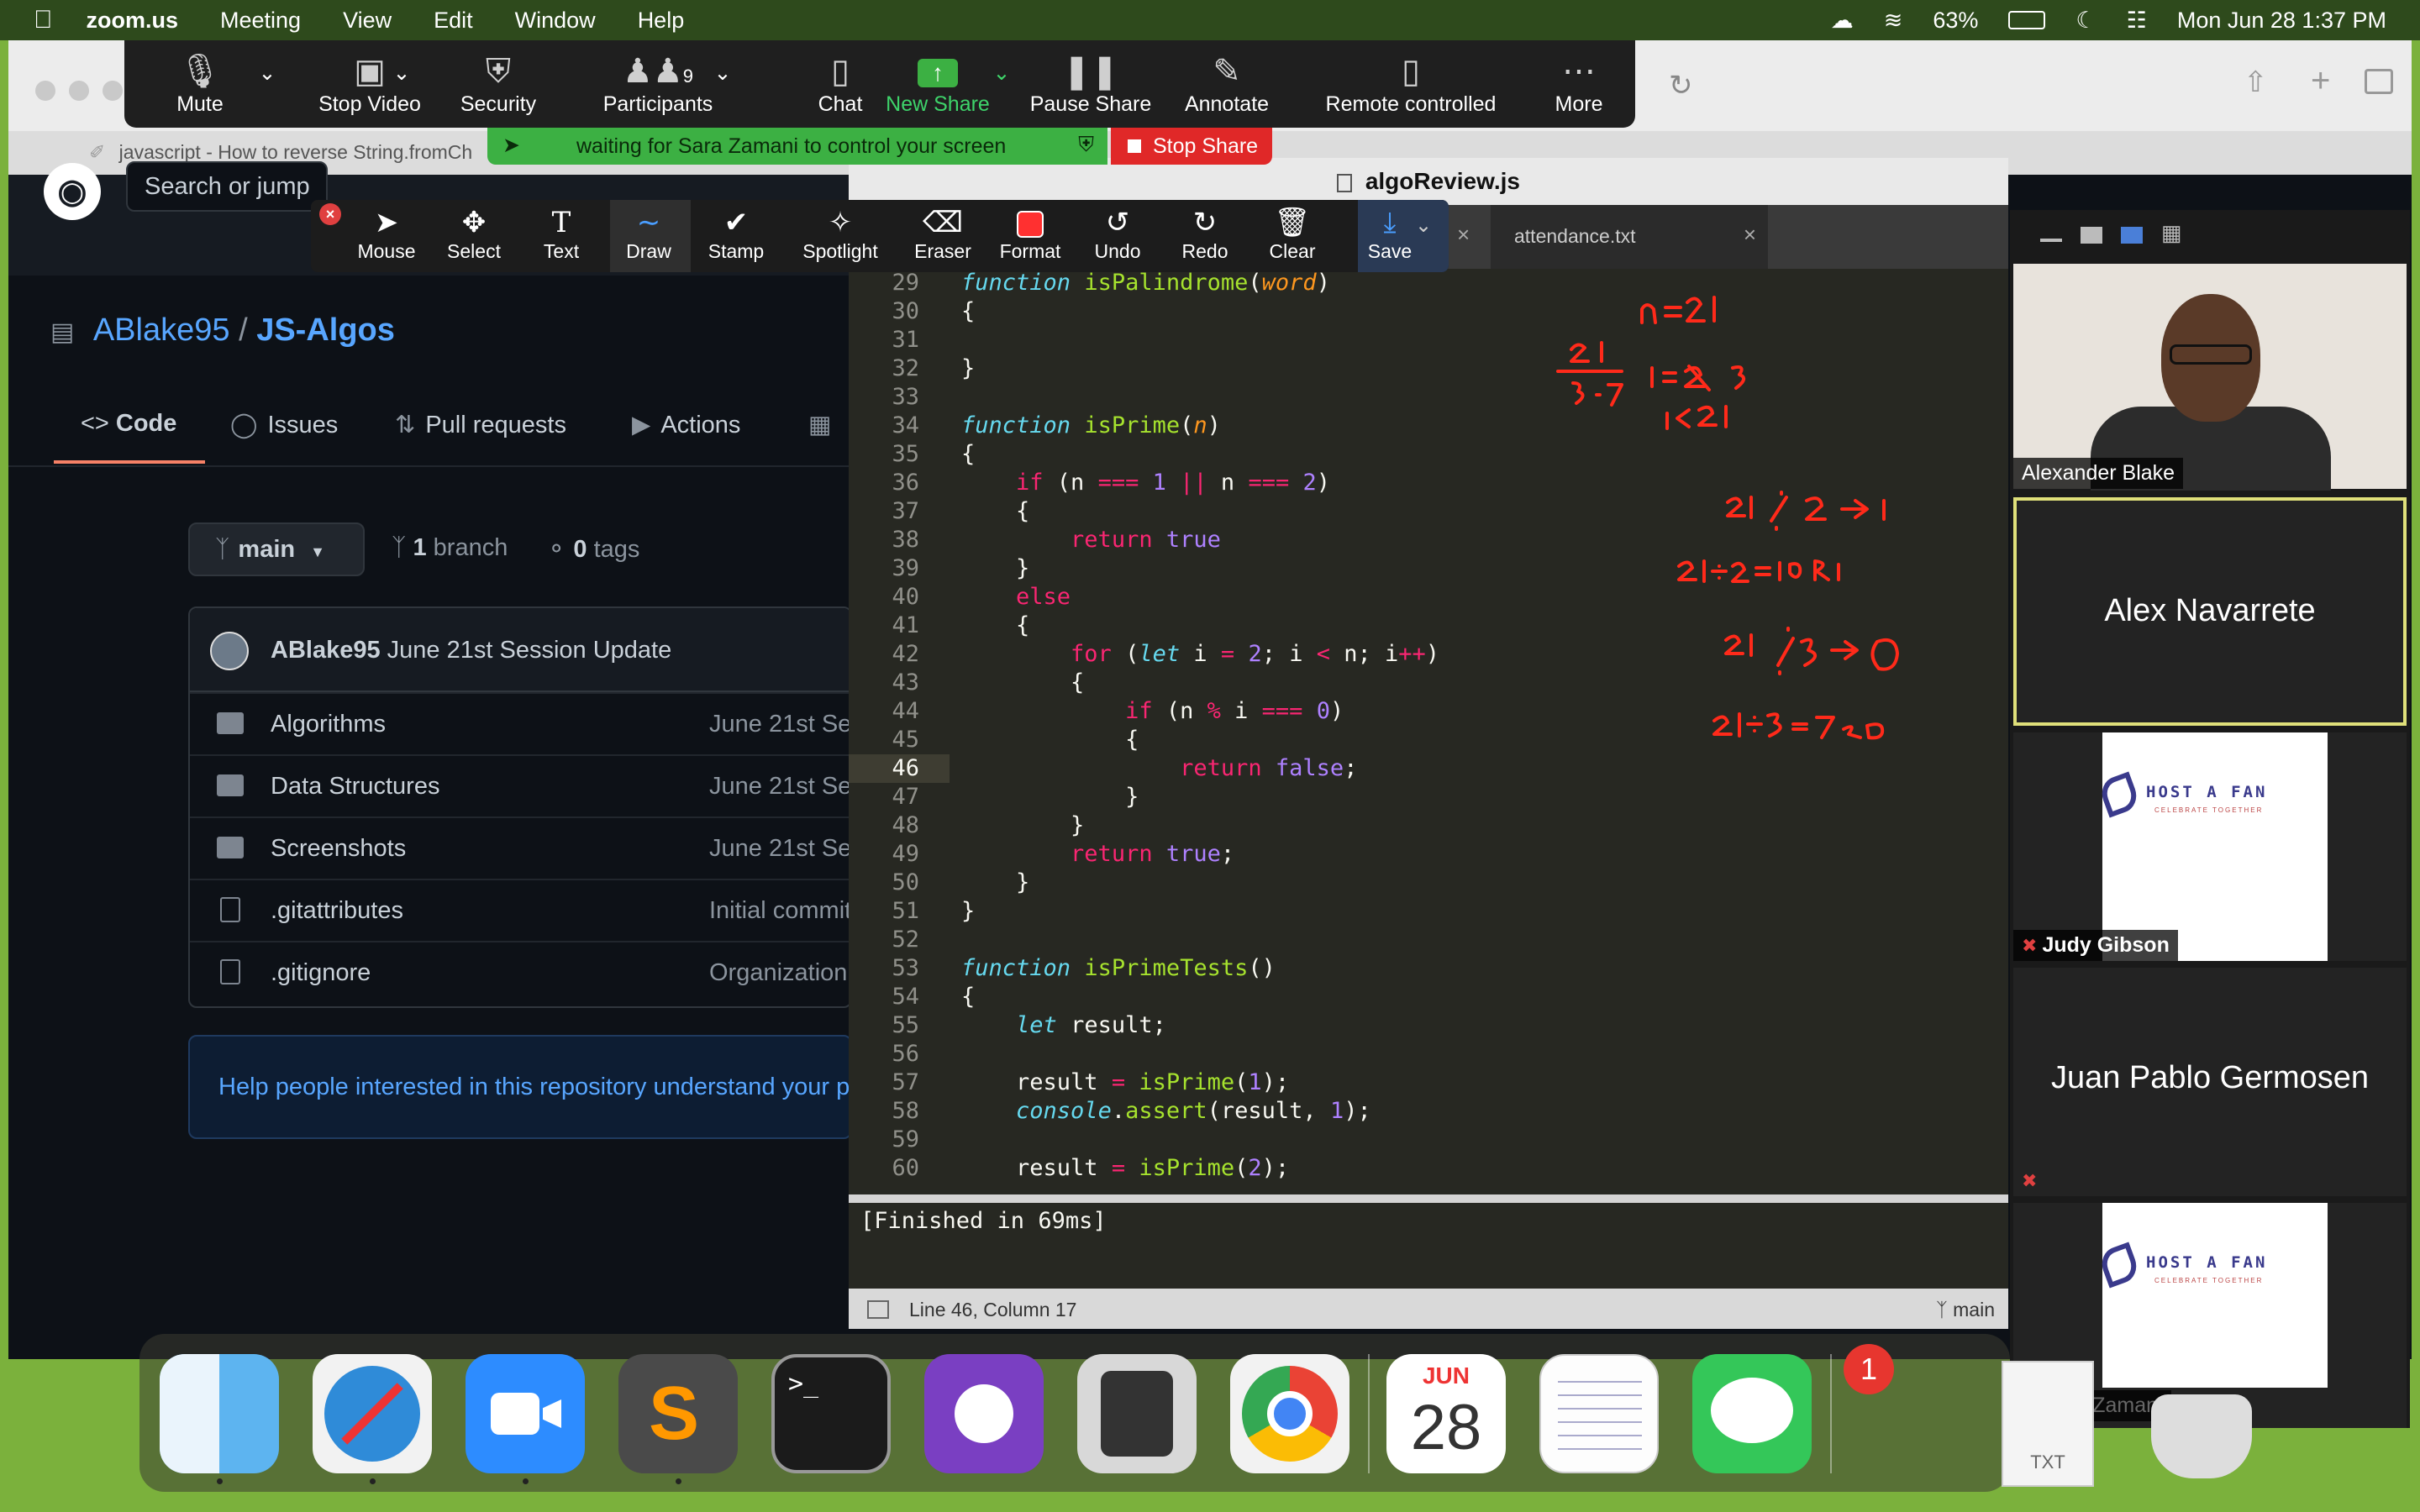  I want to click on file-name: .gitattributes, so click(337, 911).